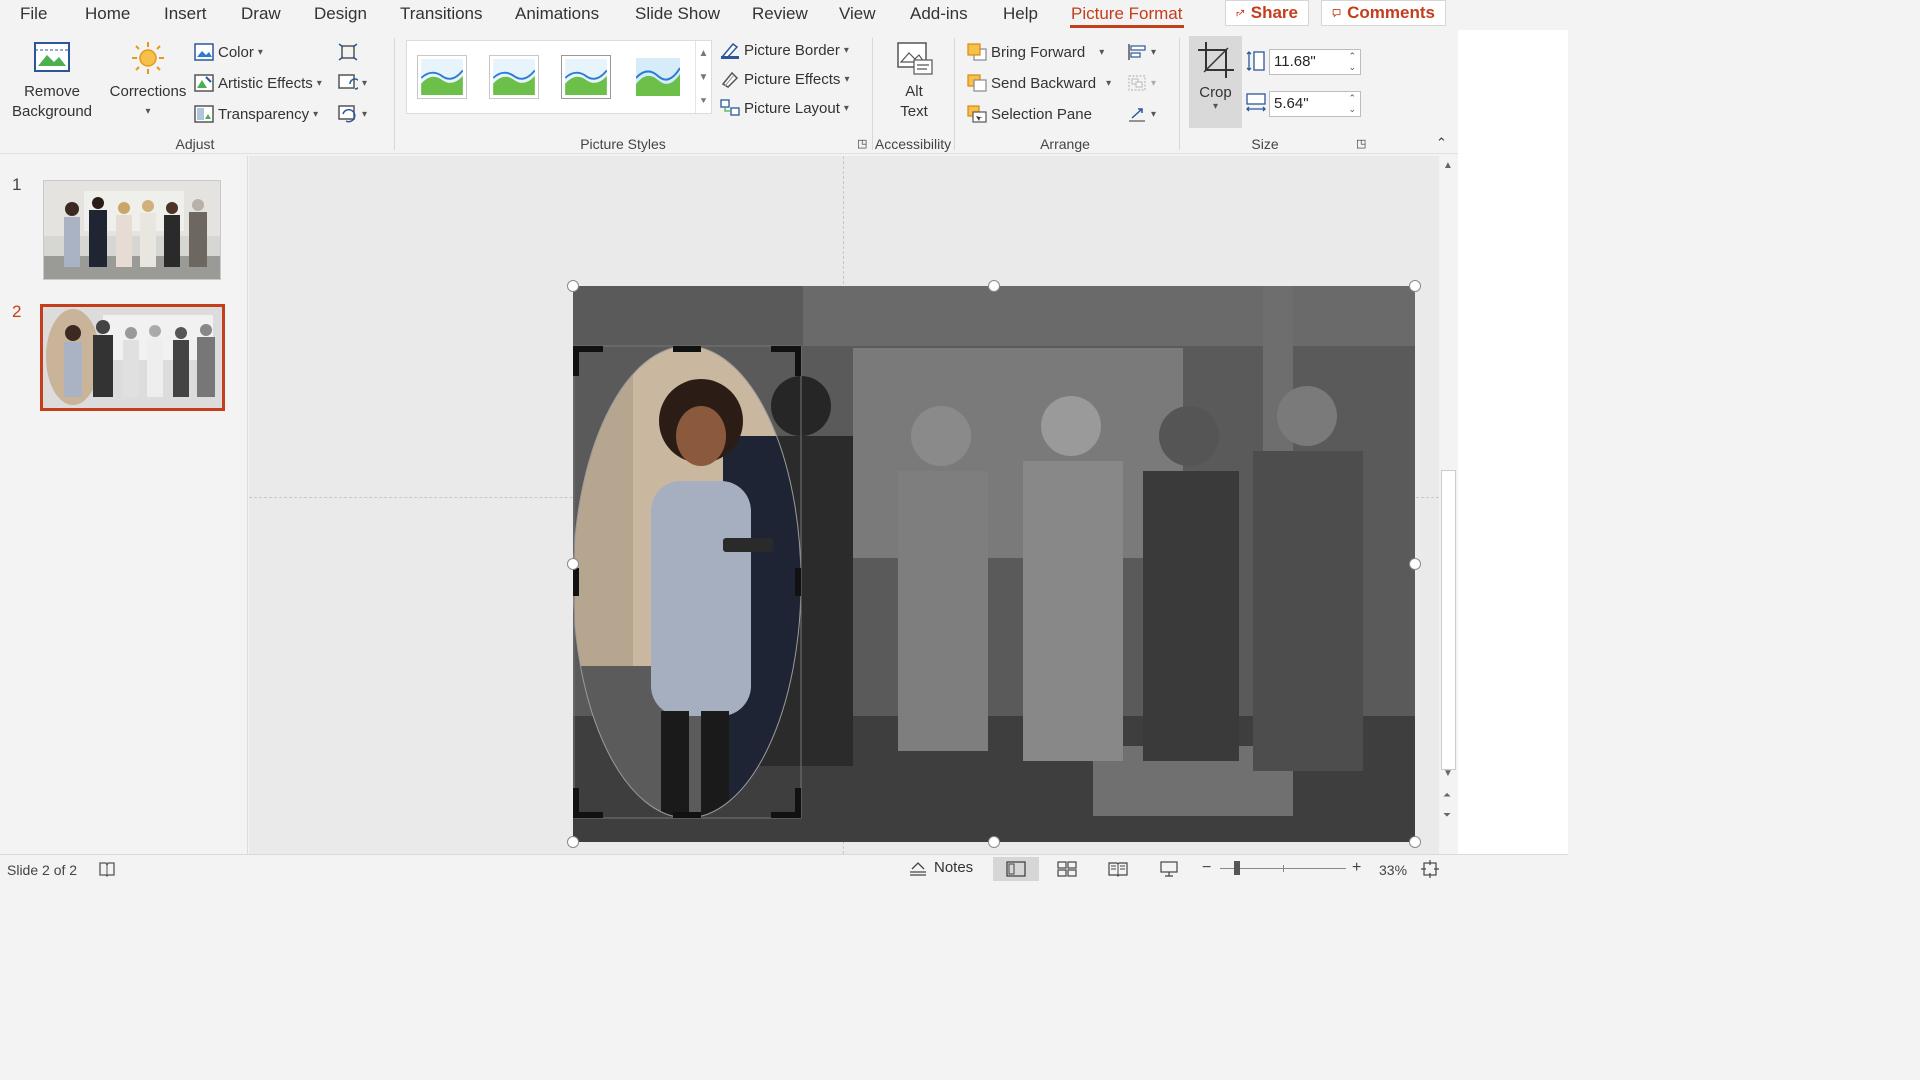 This screenshot has width=1920, height=1080. Describe the element at coordinates (914, 91) in the screenshot. I see `alt-text-label-1: Alt` at that location.